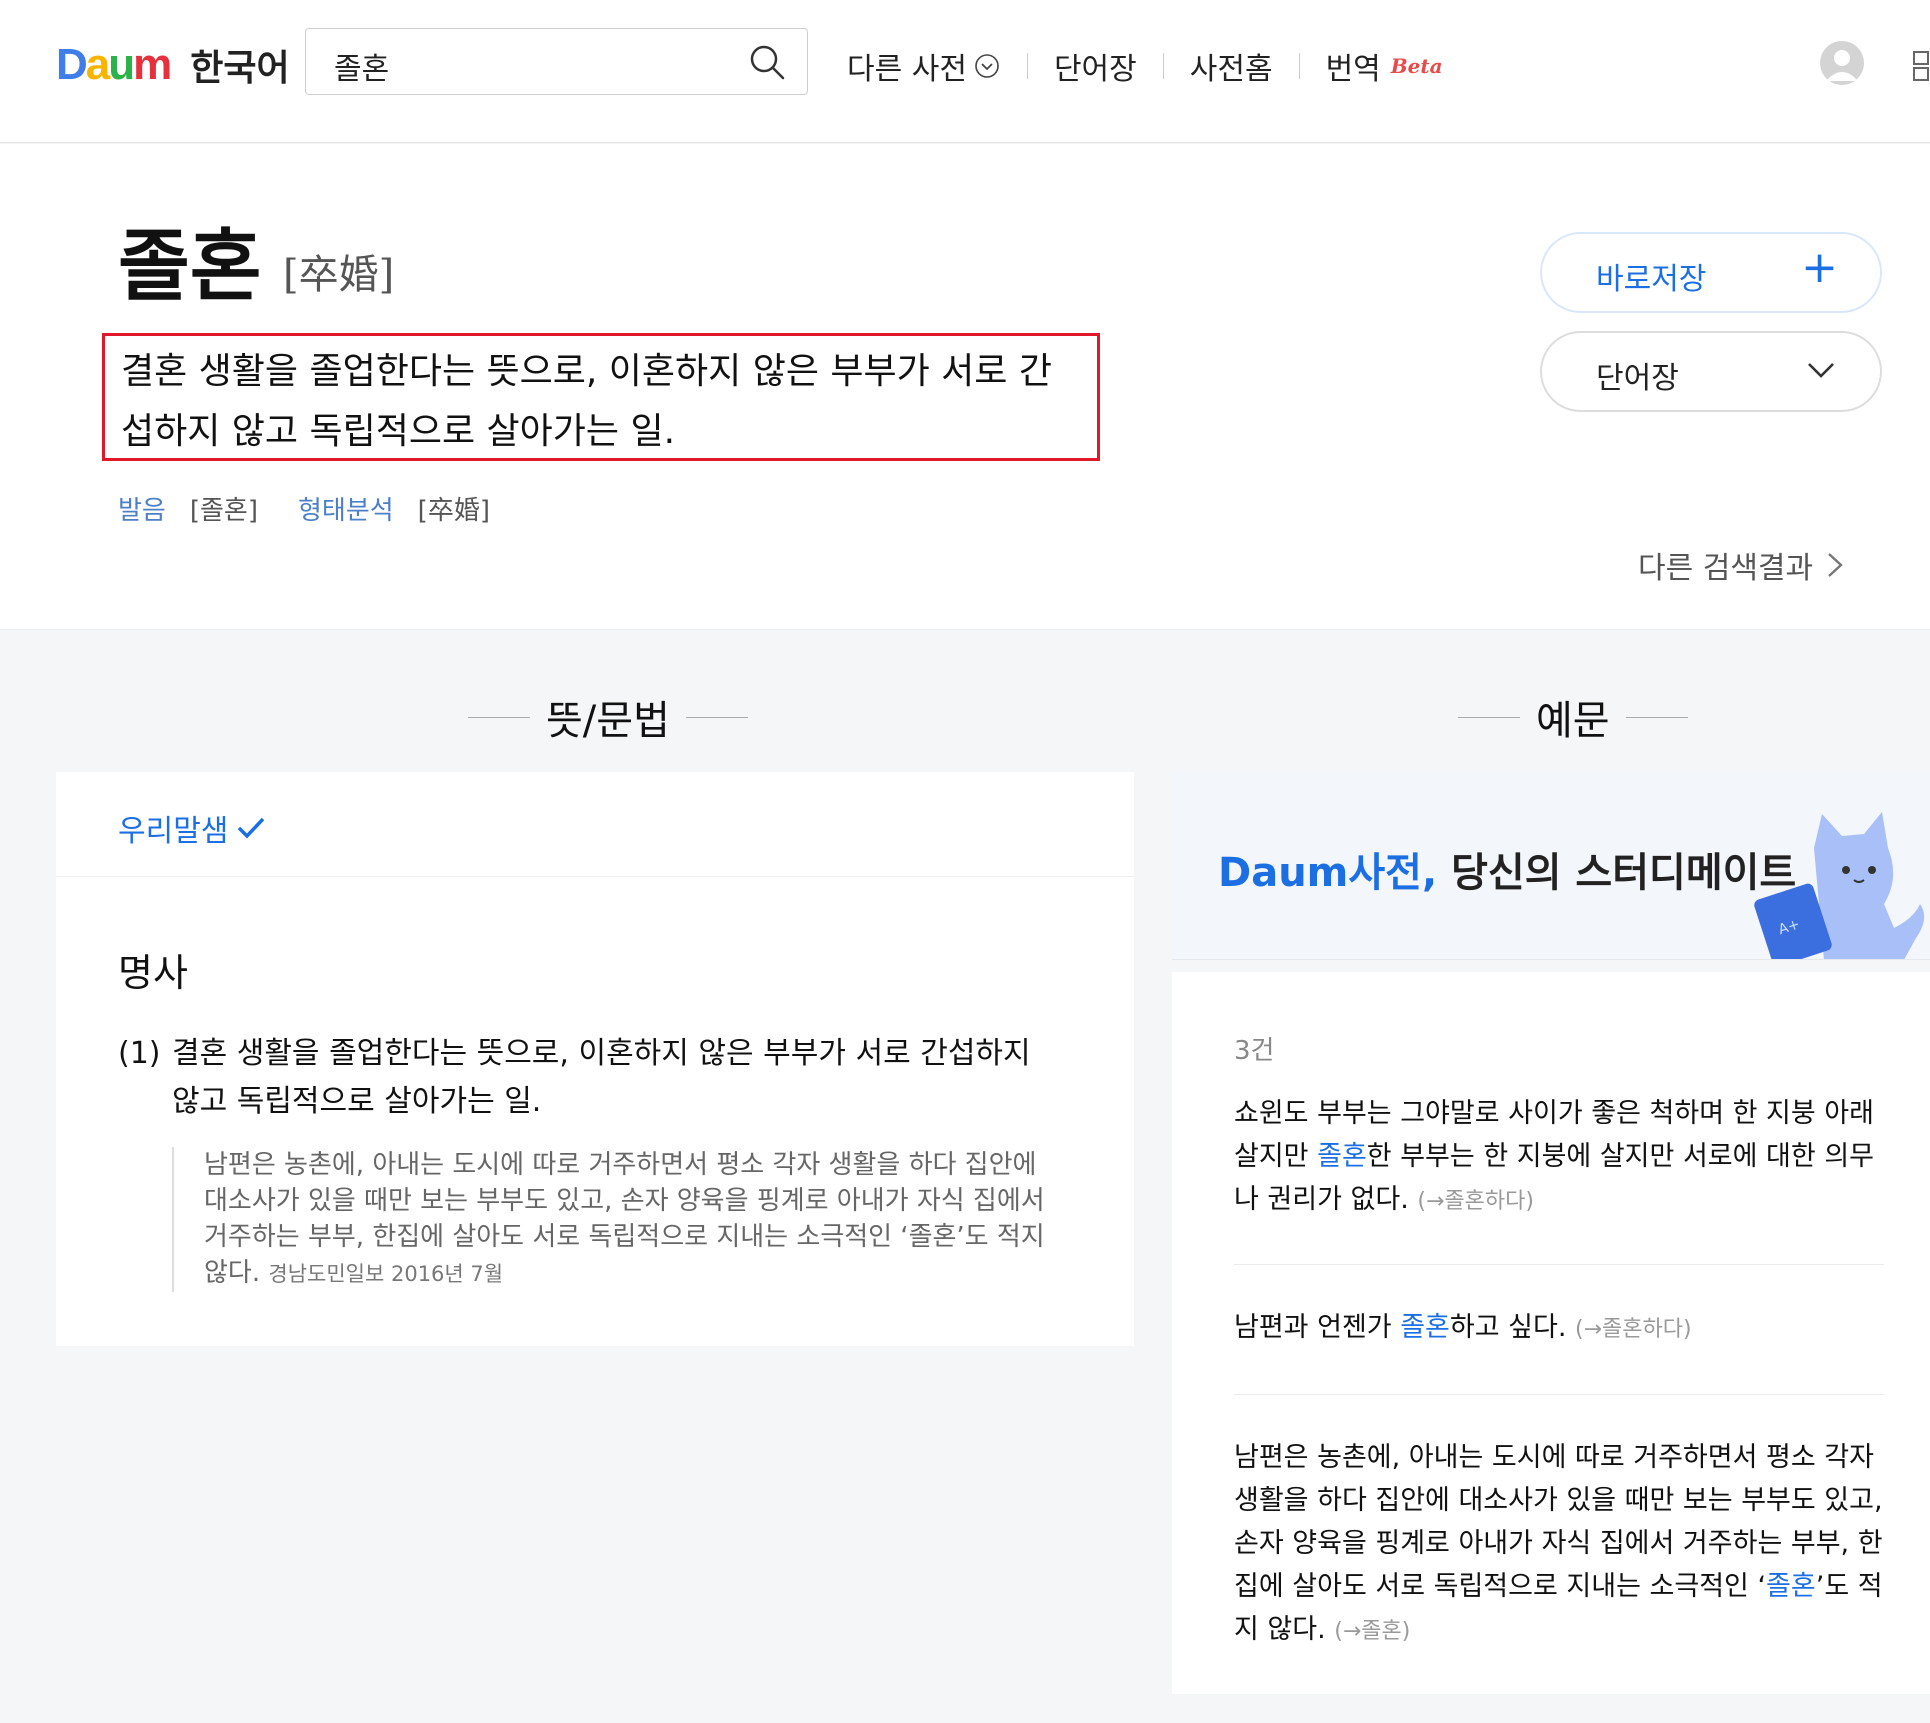 The image size is (1930, 1723). Describe the element at coordinates (767, 62) in the screenshot. I see `search-icon` at that location.